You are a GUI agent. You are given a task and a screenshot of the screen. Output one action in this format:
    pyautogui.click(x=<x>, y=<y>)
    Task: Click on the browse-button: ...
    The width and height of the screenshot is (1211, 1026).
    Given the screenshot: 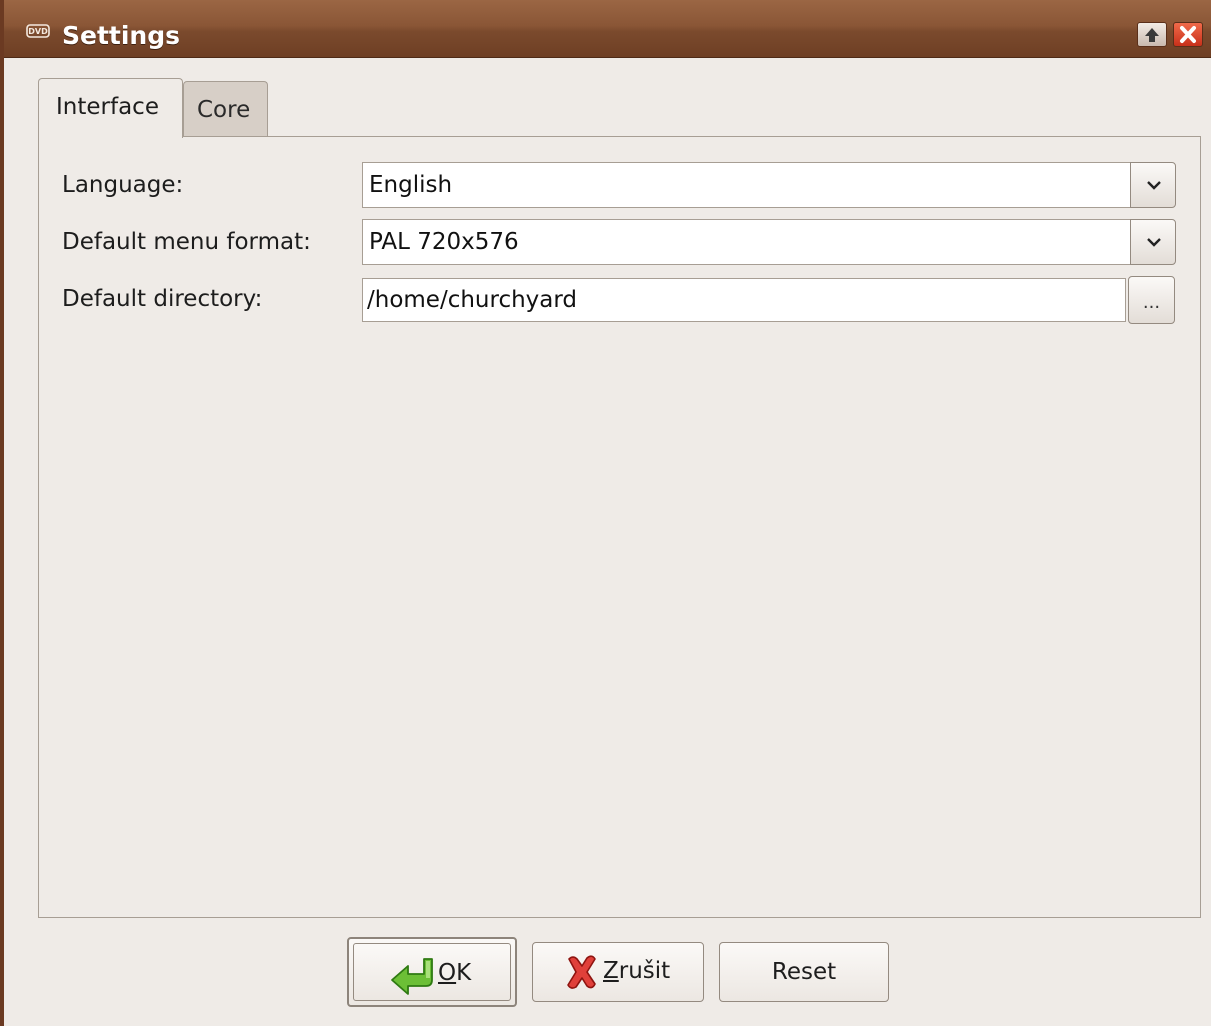 What is the action you would take?
    pyautogui.click(x=1151, y=300)
    